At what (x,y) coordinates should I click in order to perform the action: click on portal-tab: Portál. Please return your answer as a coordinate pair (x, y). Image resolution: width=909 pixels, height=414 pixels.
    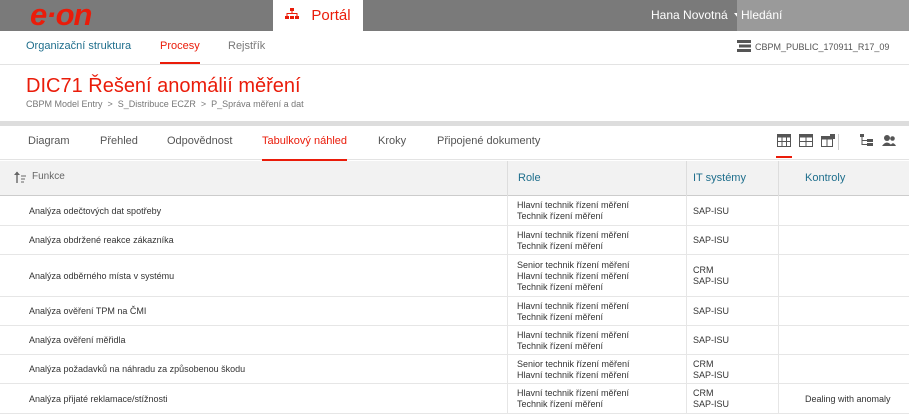
    Looking at the image, I should click on (318, 15).